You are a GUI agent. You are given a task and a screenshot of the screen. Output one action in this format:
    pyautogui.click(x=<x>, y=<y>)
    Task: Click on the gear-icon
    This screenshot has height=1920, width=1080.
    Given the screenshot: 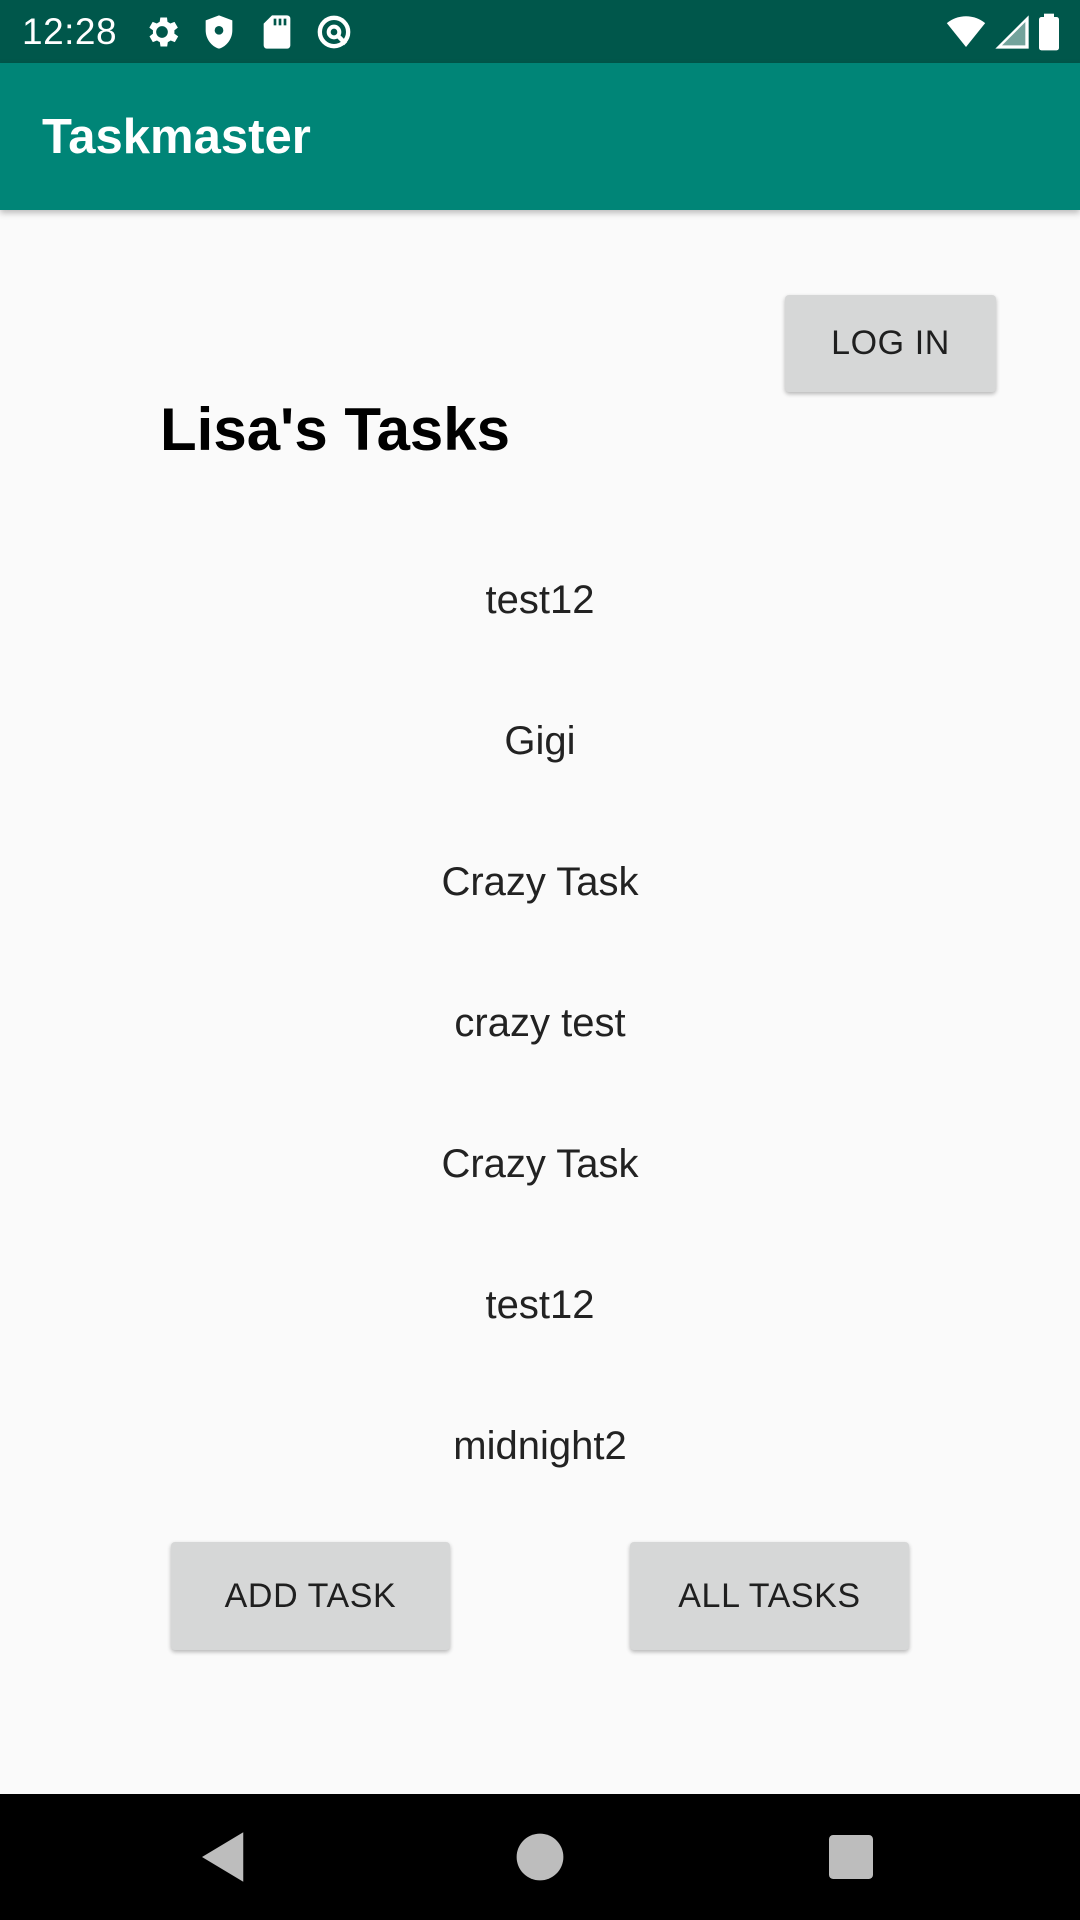 What is the action you would take?
    pyautogui.click(x=162, y=32)
    